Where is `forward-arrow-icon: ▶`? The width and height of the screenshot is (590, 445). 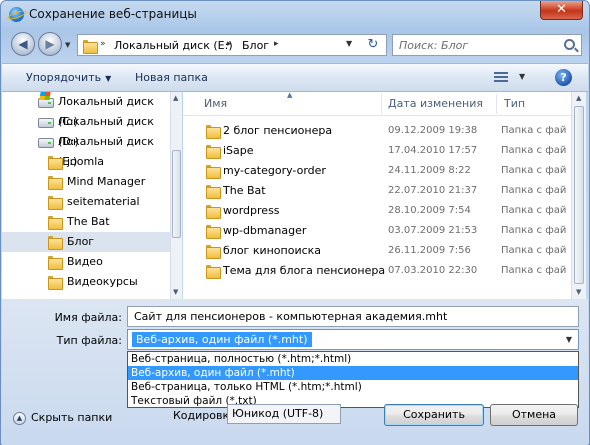 forward-arrow-icon: ▶ is located at coordinates (50, 44).